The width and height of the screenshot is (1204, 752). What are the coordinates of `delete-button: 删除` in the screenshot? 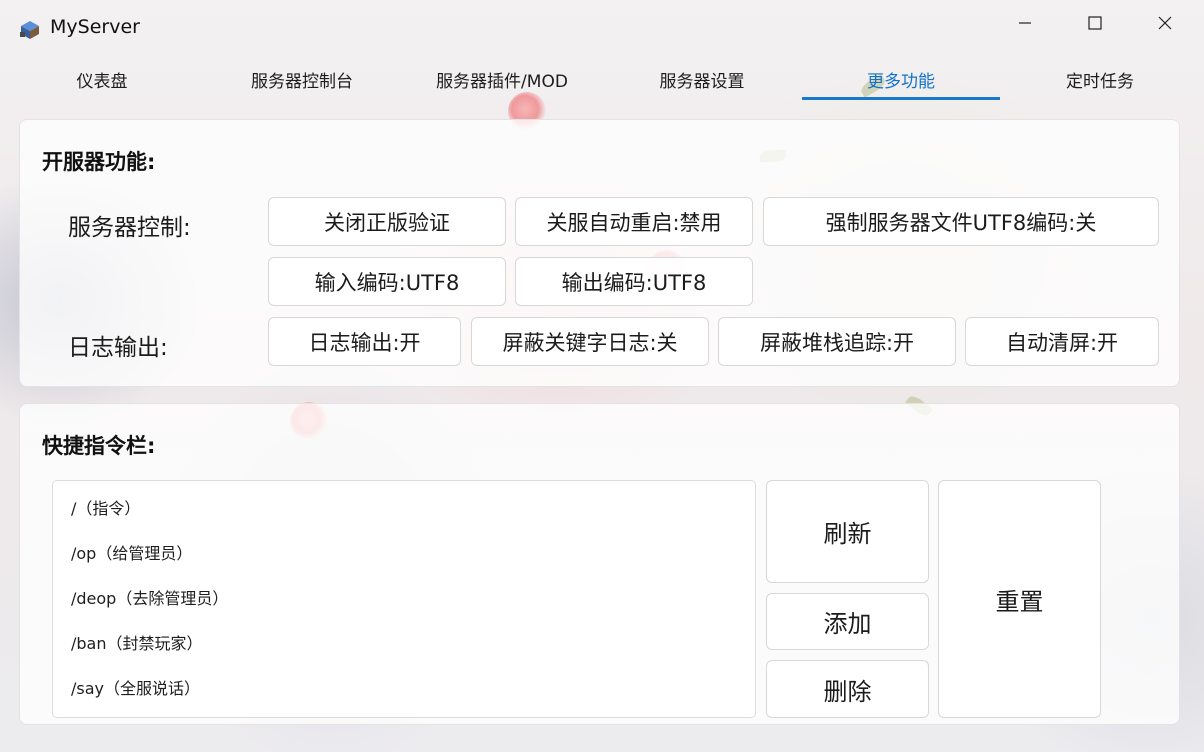 It's located at (847, 689).